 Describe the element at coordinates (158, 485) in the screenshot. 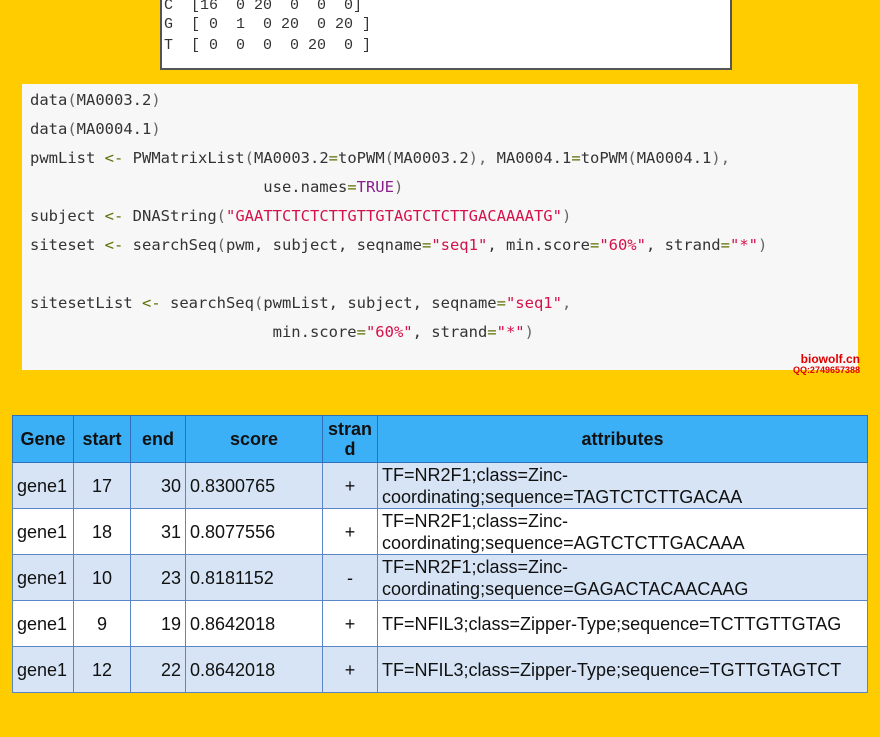

I see `cell-end: 30` at that location.